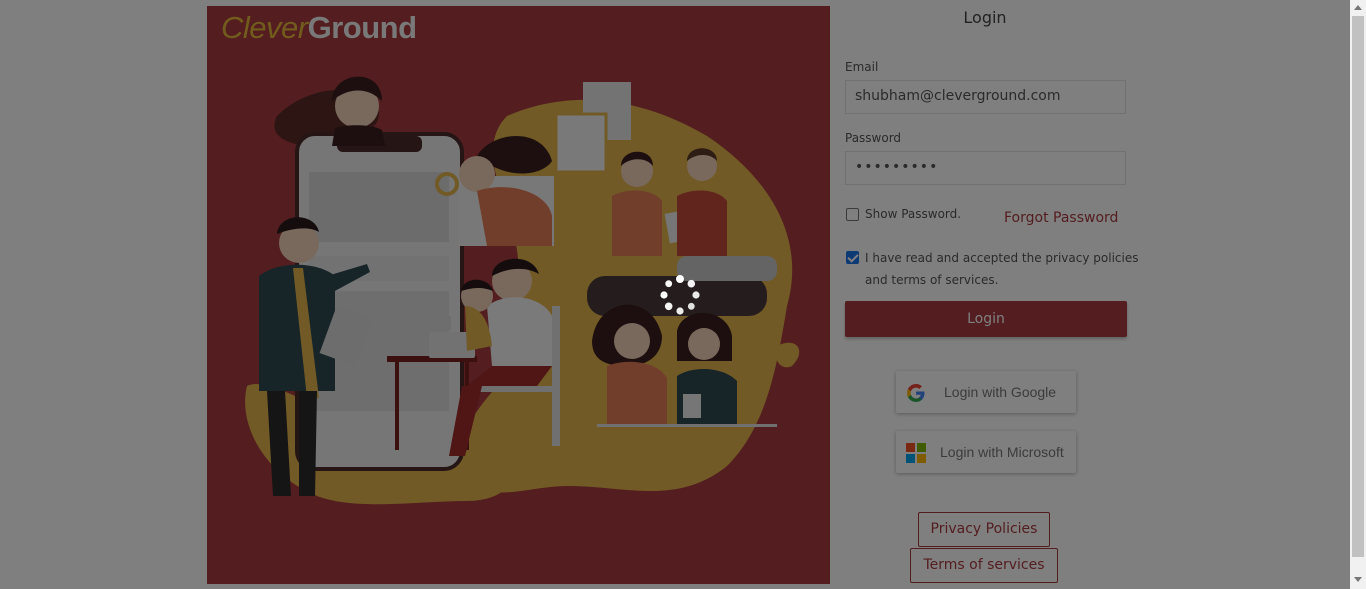 The image size is (1366, 589). Describe the element at coordinates (1358, 579) in the screenshot. I see `scroll-down-icon` at that location.